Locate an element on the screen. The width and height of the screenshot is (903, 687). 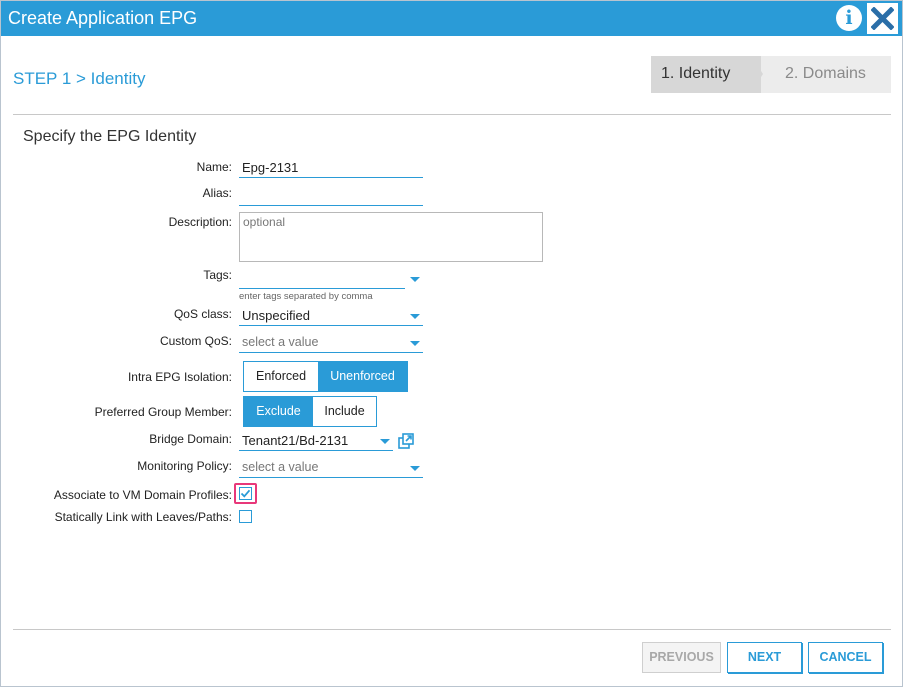
previous-button: PREVIOUS is located at coordinates (681, 657).